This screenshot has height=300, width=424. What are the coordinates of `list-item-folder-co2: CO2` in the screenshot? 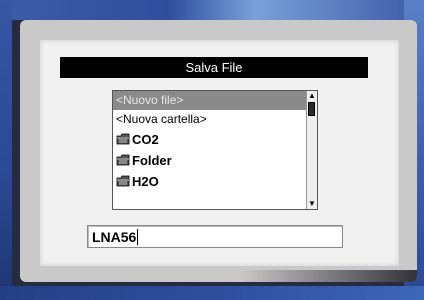 It's located at (209, 139).